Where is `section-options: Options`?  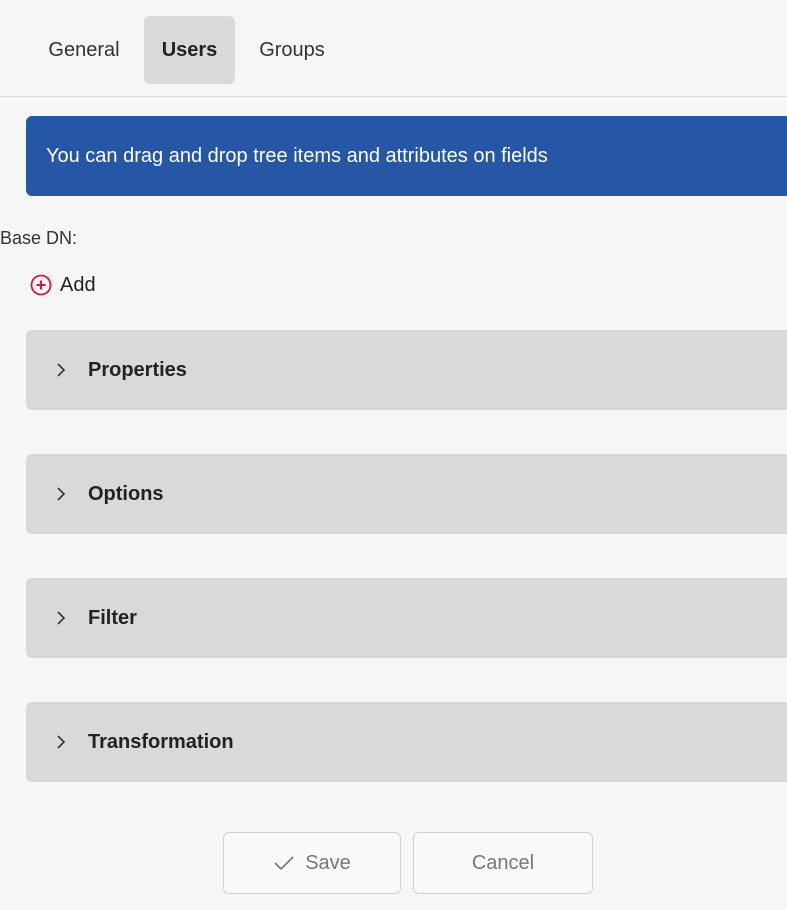
section-options: Options is located at coordinates (406, 494).